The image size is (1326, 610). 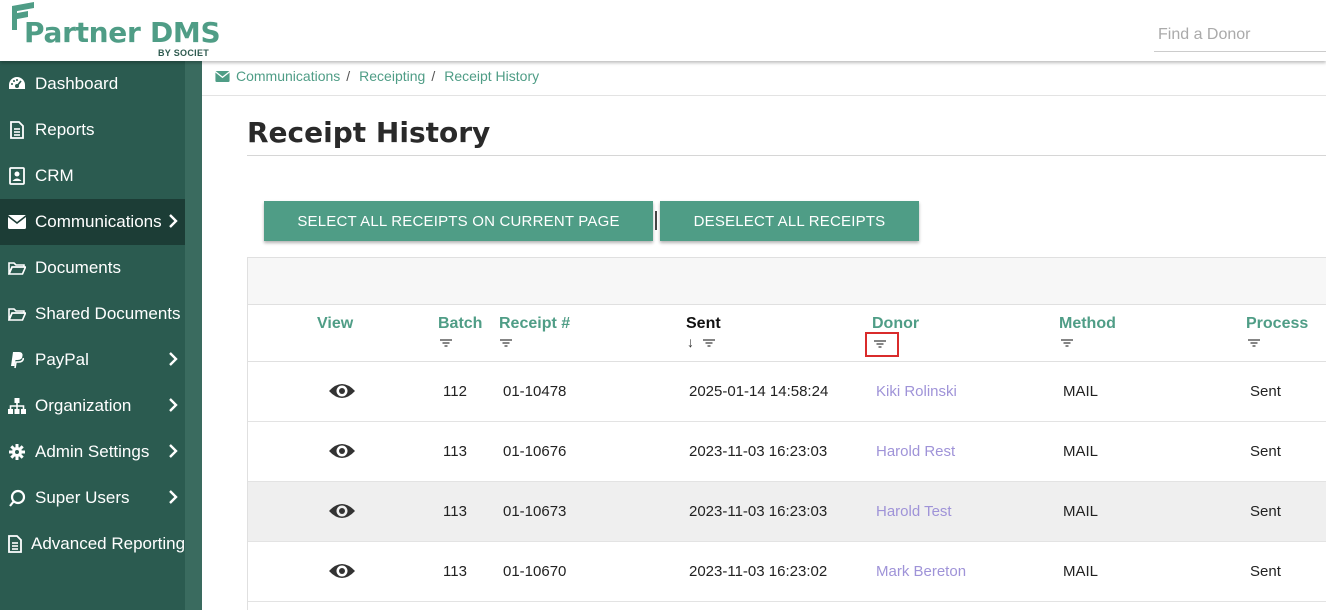 What do you see at coordinates (656, 220) in the screenshot?
I see `button-separator` at bounding box center [656, 220].